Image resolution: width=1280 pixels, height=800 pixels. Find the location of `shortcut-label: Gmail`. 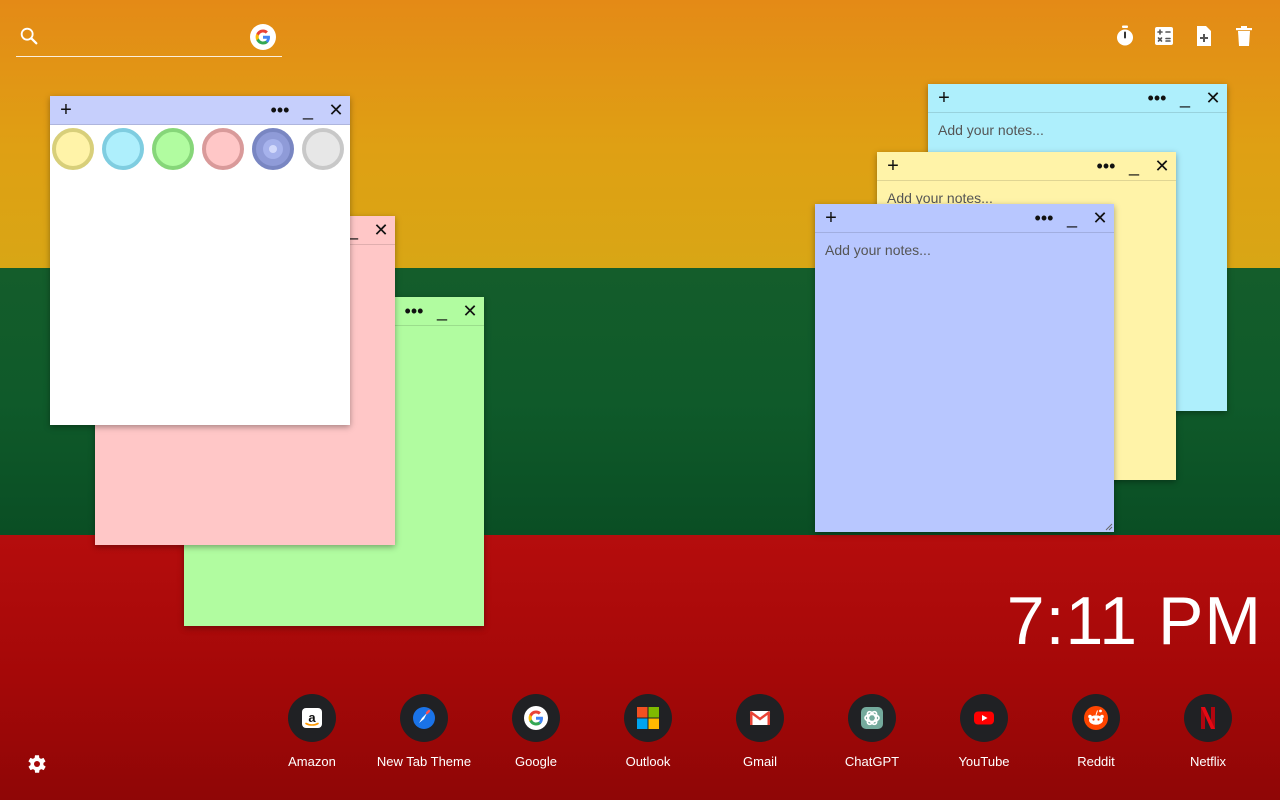

shortcut-label: Gmail is located at coordinates (760, 761).